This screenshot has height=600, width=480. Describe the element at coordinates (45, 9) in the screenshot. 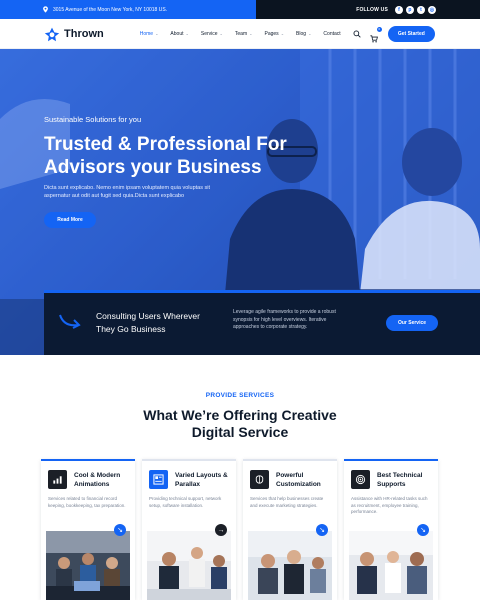

I see `location-pin-icon` at that location.